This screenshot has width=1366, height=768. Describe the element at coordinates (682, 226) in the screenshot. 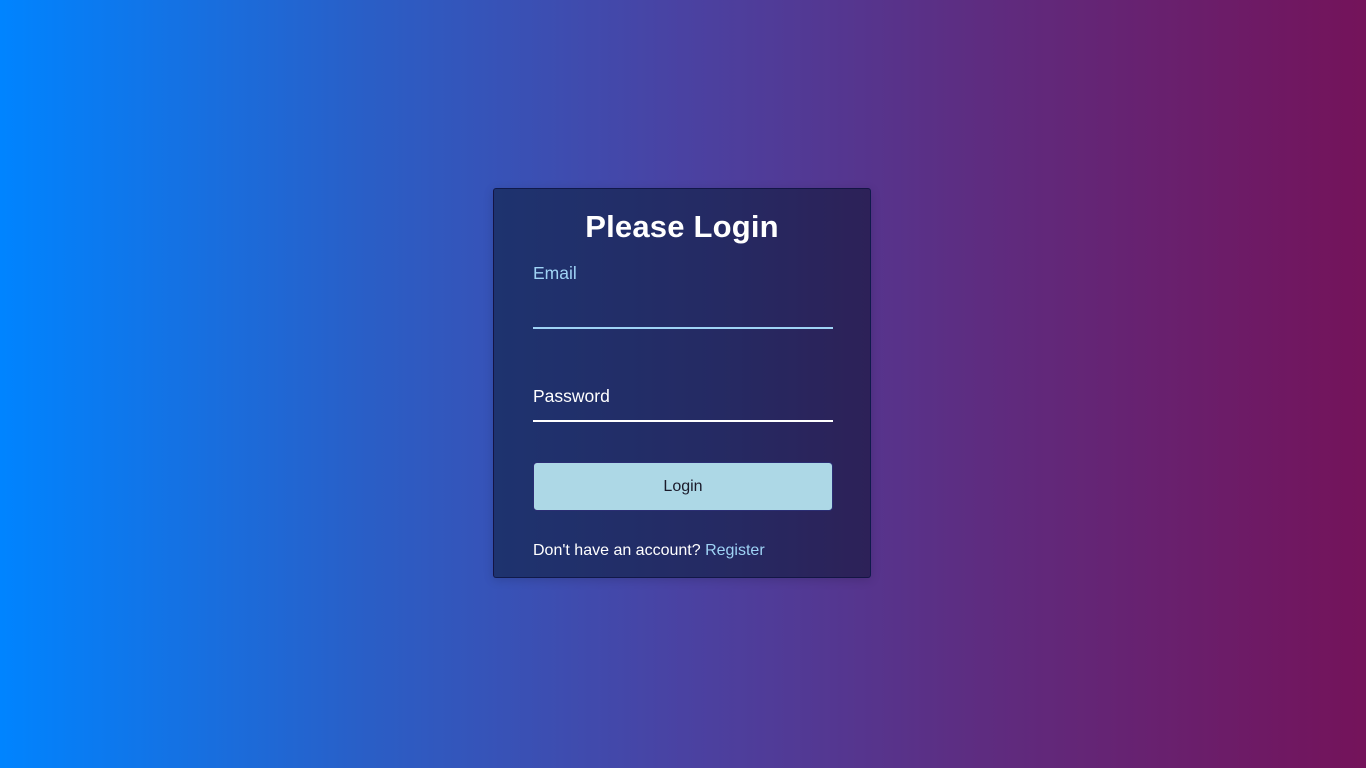

I see `page-title: Please Login` at that location.